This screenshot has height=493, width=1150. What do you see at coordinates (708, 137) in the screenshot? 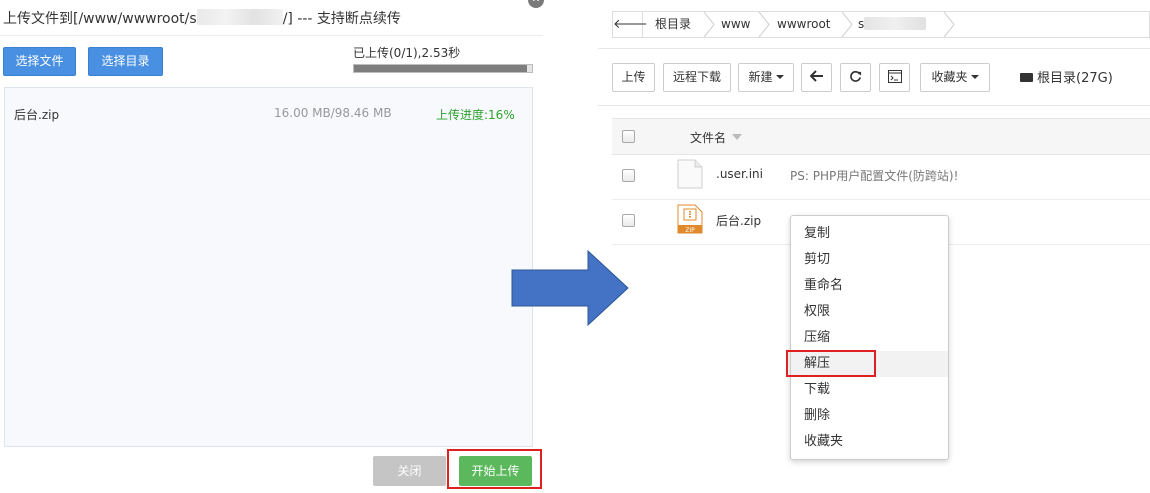
I see `column-header-filename: 文件名` at bounding box center [708, 137].